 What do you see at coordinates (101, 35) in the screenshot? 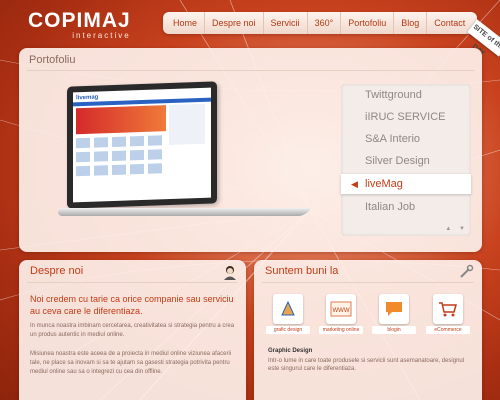
I see `brand-tagline: interactive` at bounding box center [101, 35].